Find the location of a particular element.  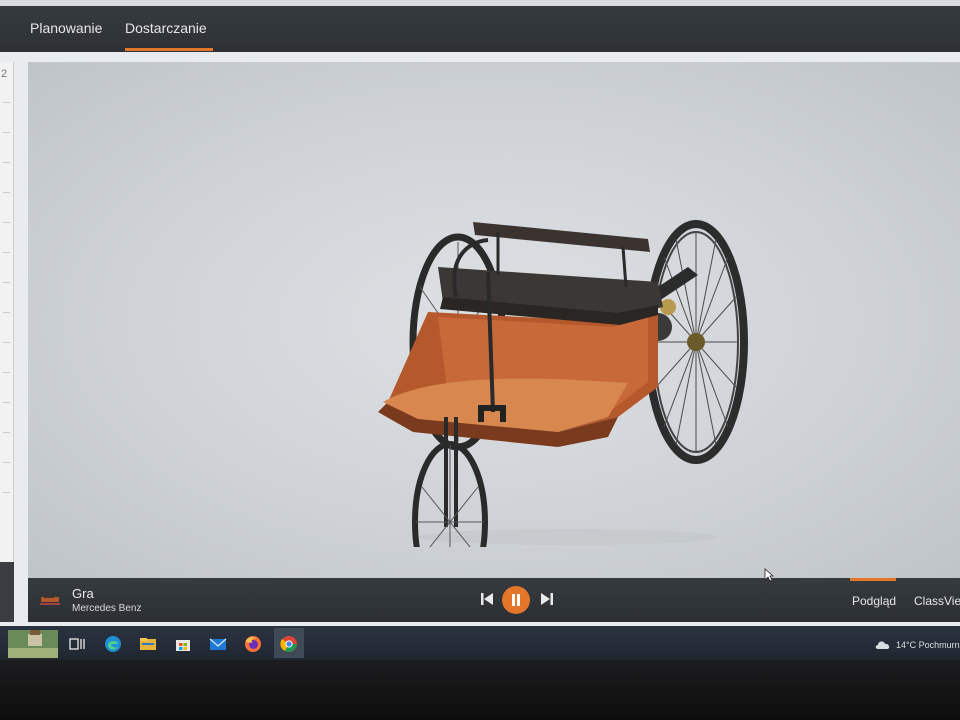

task-view-icon is located at coordinates (77, 644).